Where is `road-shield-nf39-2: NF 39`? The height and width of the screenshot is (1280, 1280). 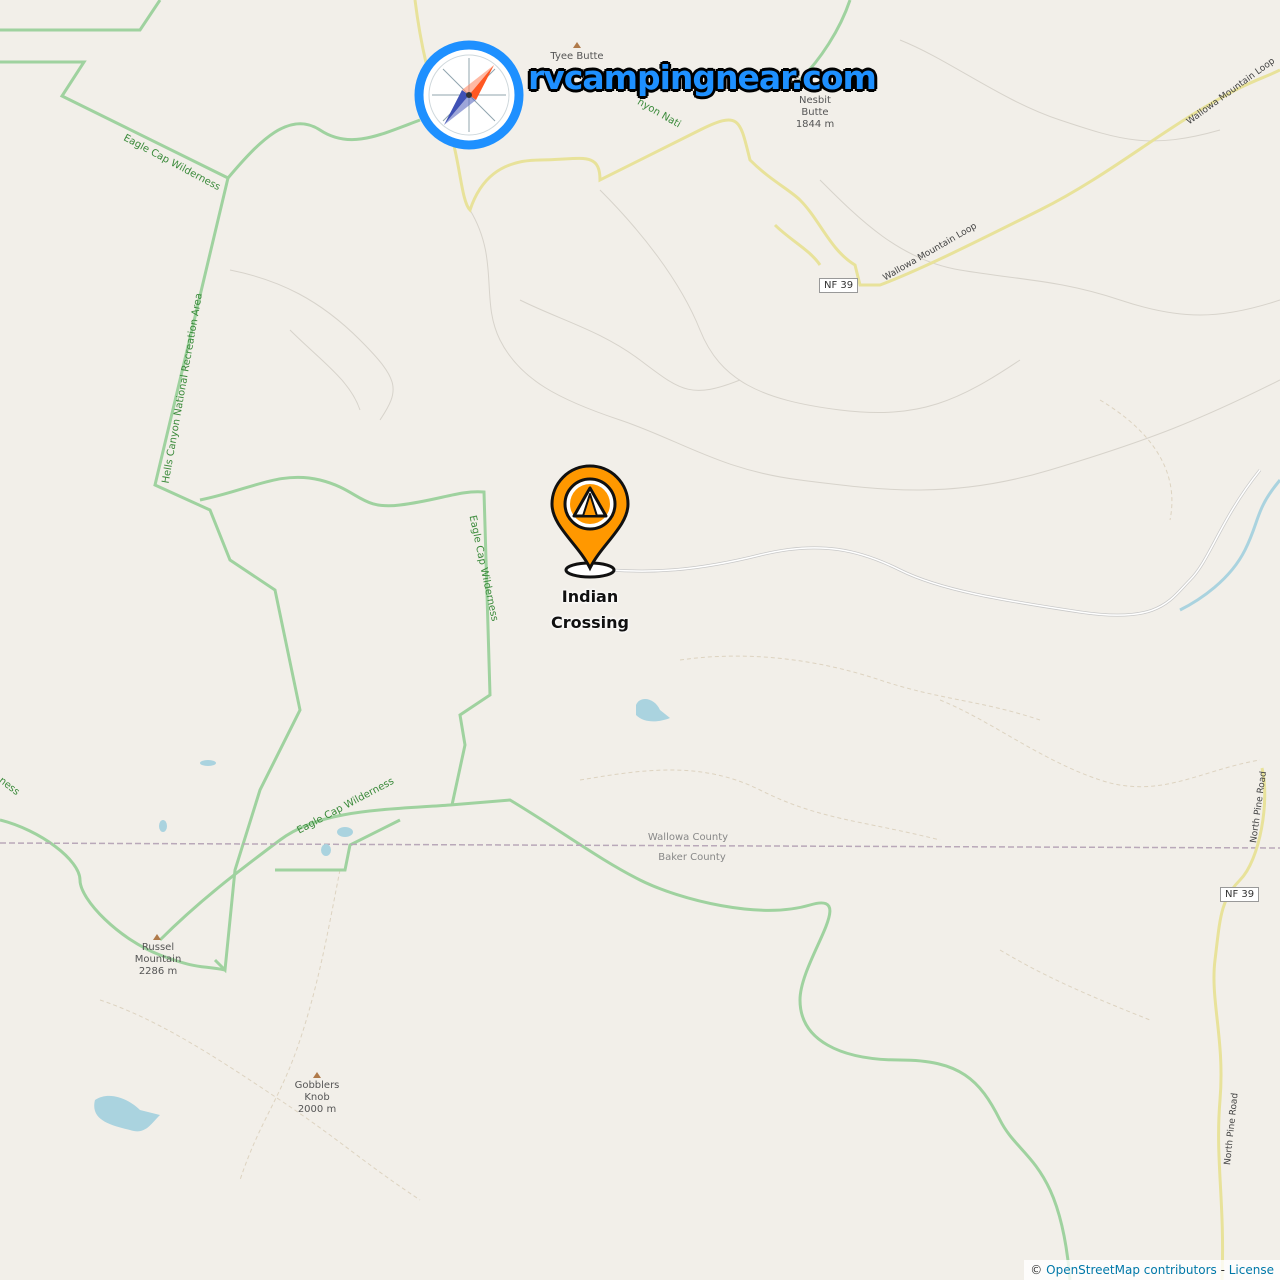 road-shield-nf39-2: NF 39 is located at coordinates (1240, 894).